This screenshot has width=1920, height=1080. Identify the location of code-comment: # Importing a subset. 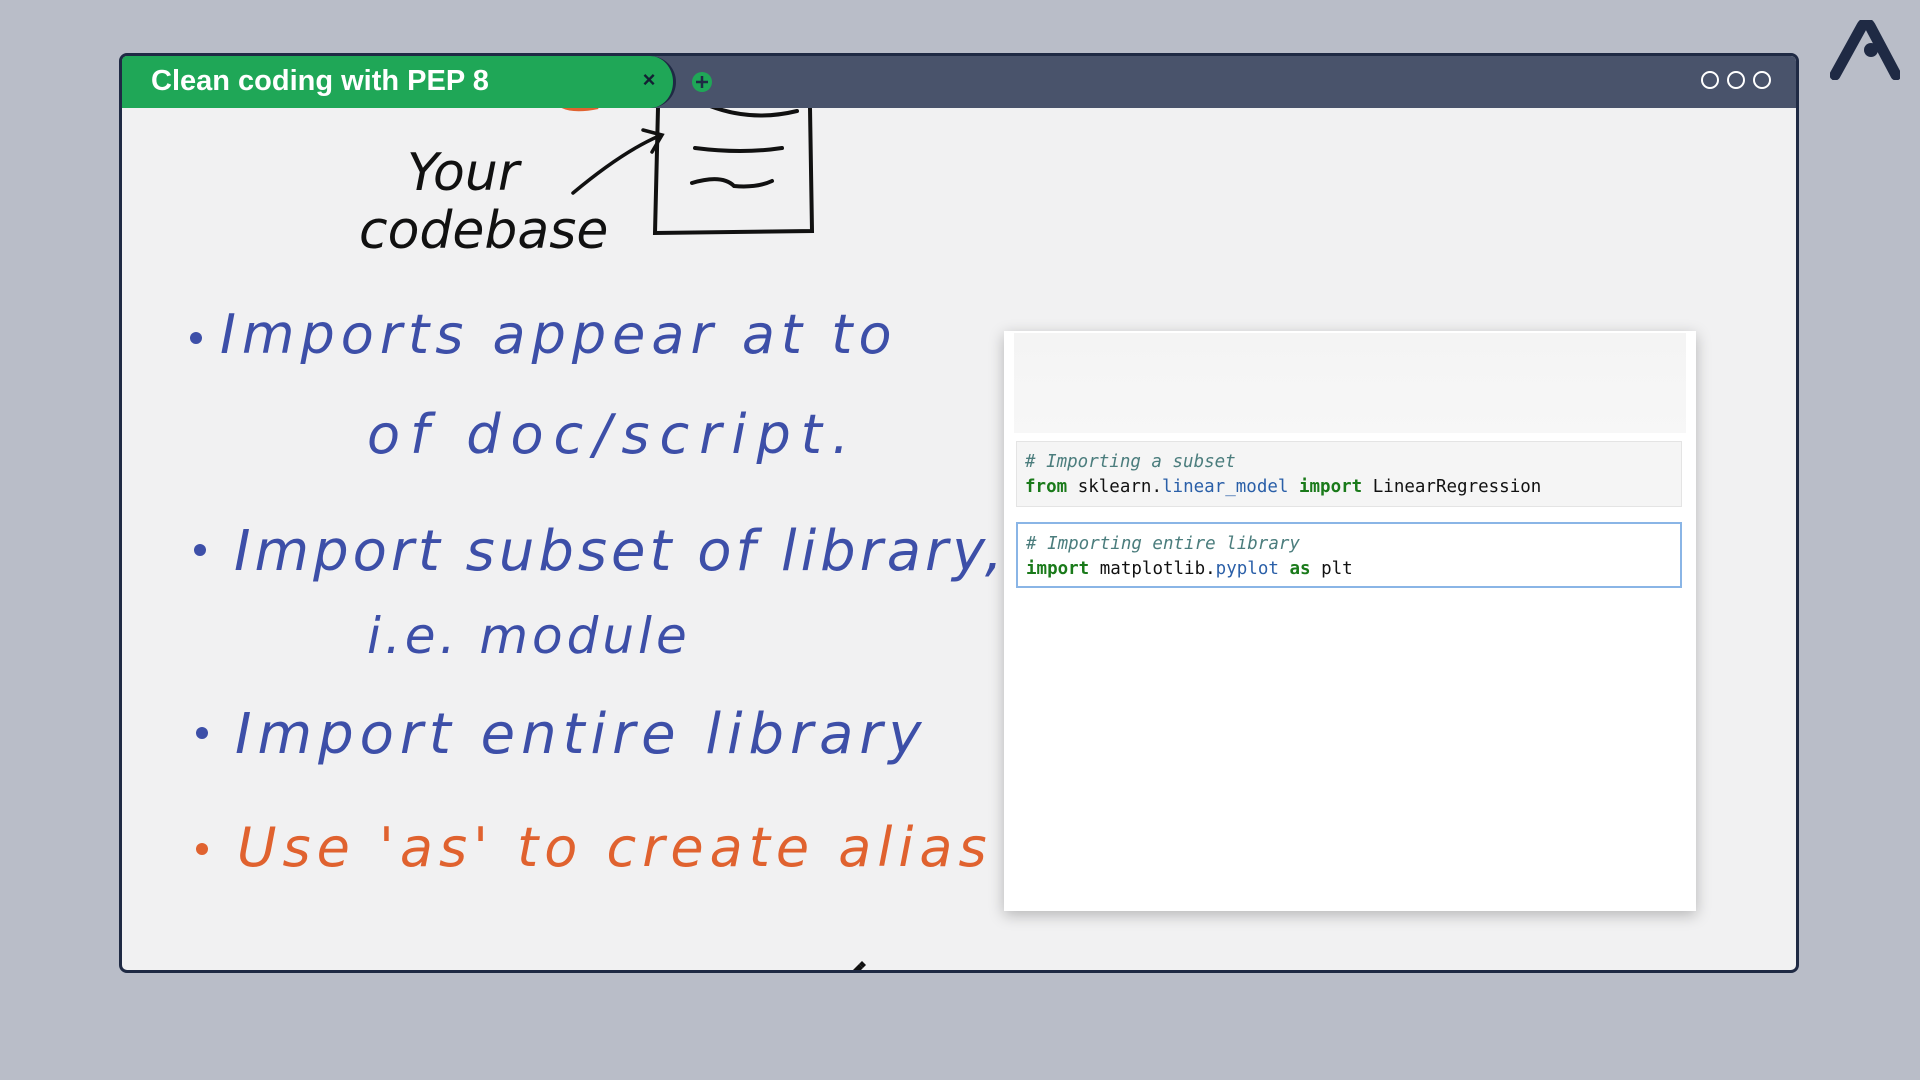
(1130, 462).